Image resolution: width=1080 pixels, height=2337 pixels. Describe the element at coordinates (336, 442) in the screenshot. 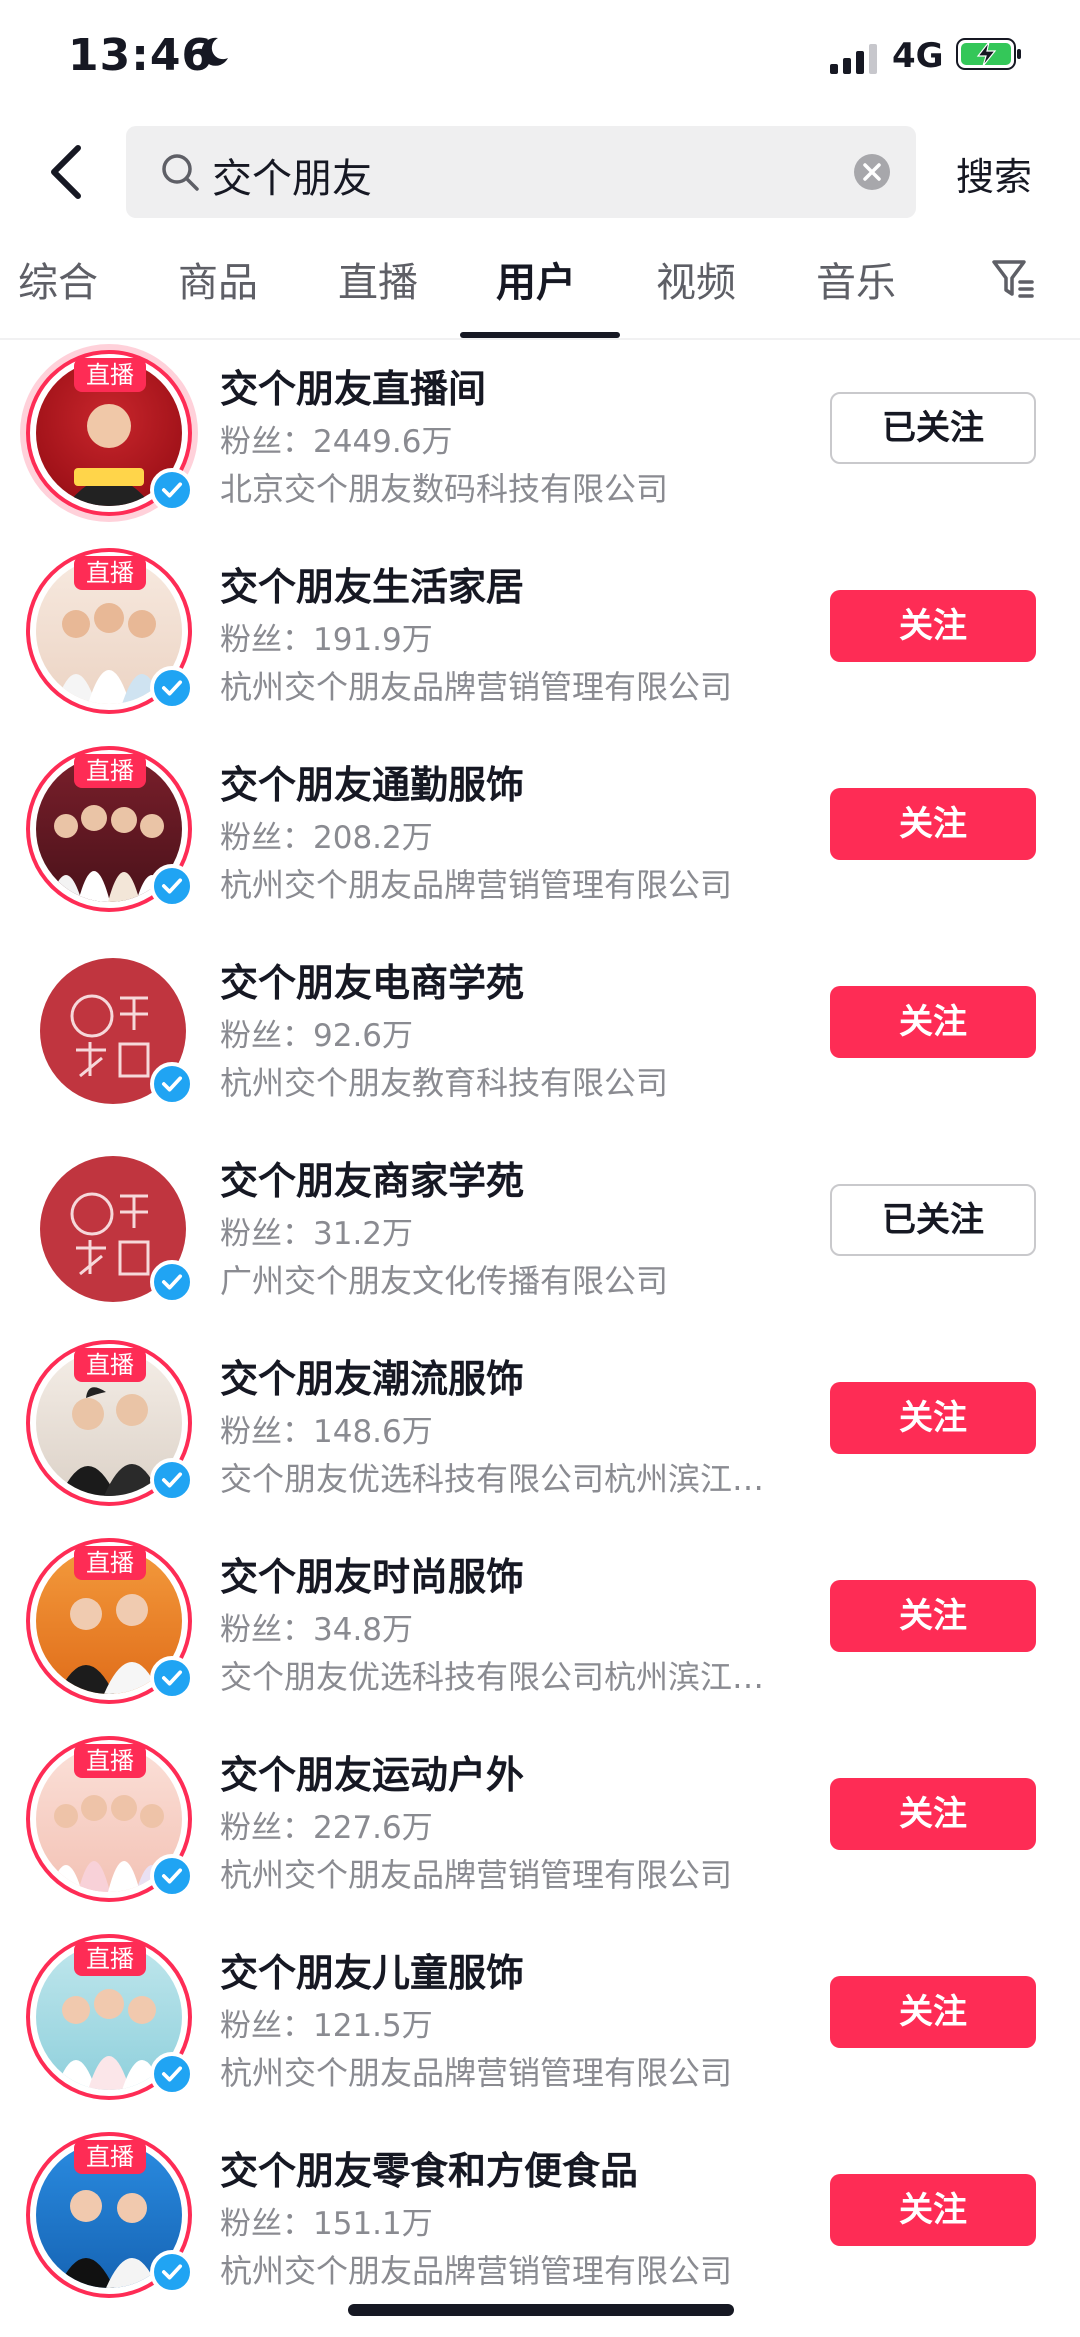

I see `fans-count: 粉丝：2449.6万` at that location.